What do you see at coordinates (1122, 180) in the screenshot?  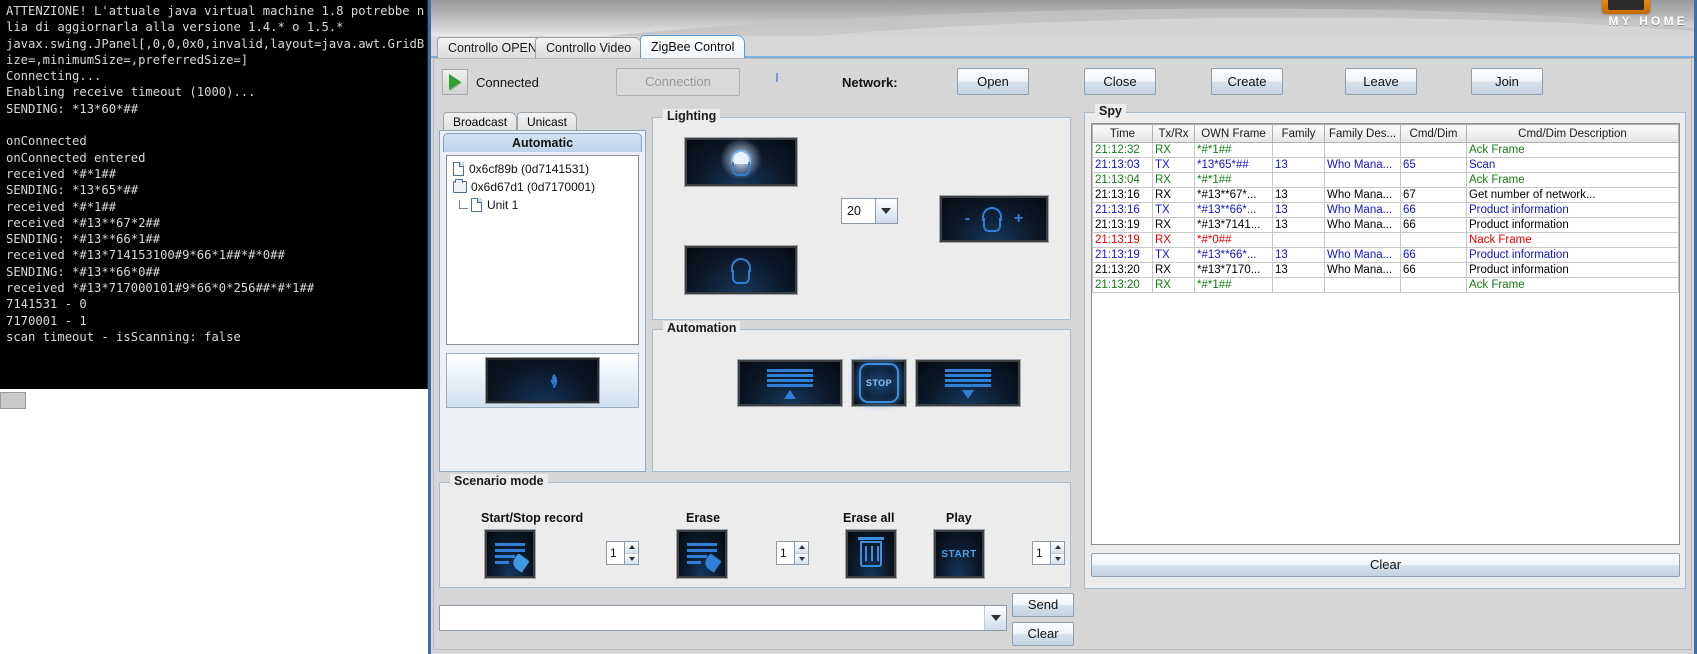 I see `table-cell: 21:13:04` at bounding box center [1122, 180].